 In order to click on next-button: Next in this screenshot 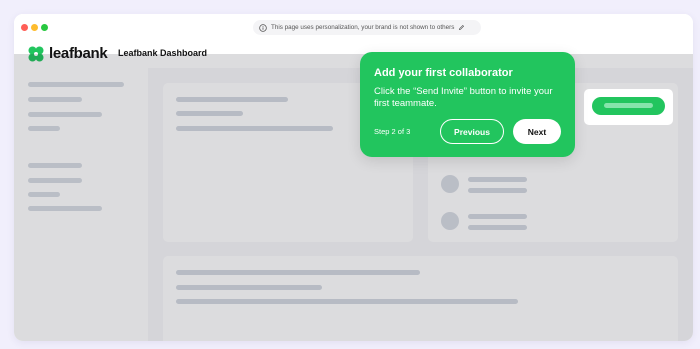, I will do `click(537, 131)`.